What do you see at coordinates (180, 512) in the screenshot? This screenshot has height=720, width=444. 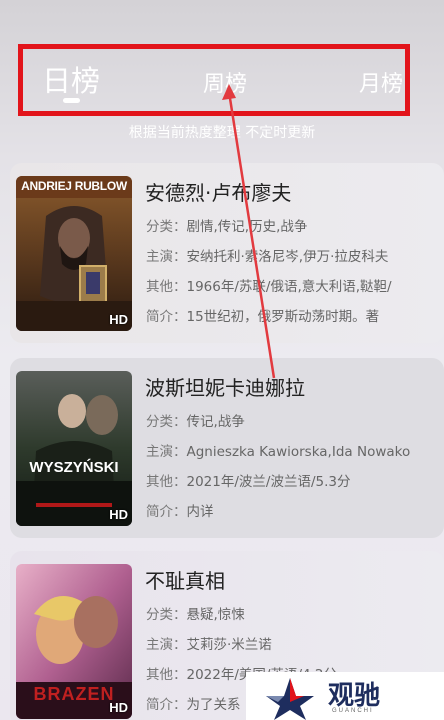 I see `movie-intro: 简介：内详` at bounding box center [180, 512].